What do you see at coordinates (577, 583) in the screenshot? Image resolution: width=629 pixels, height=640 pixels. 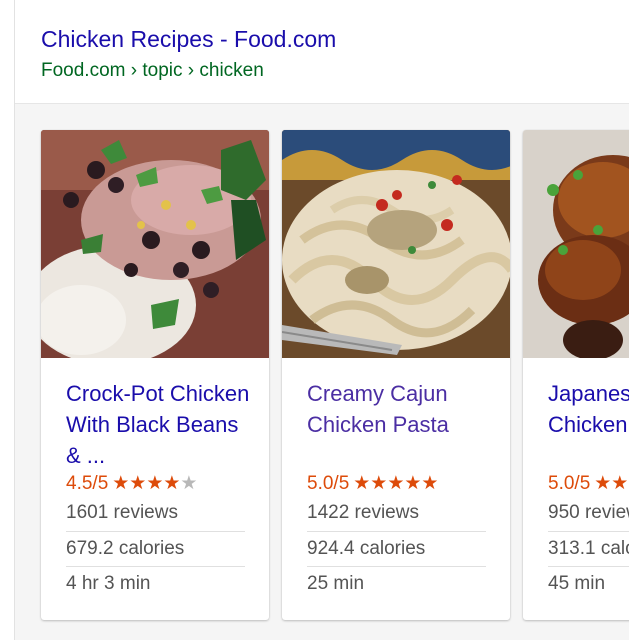 I see `cook-time: 45 min` at bounding box center [577, 583].